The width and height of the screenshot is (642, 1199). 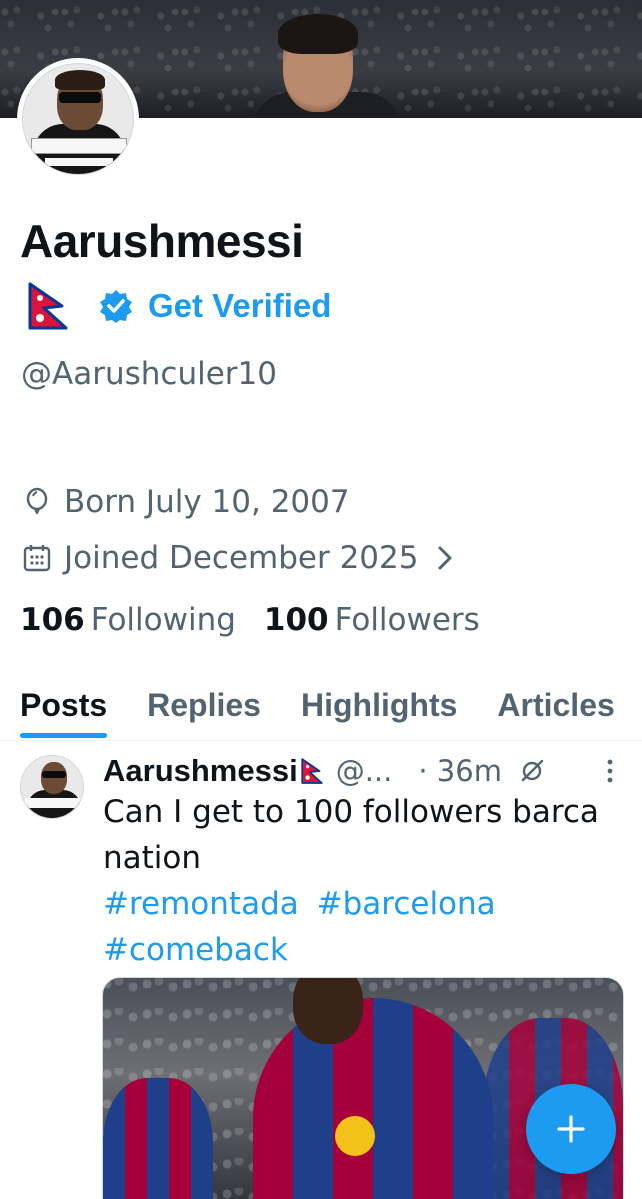 What do you see at coordinates (532, 771) in the screenshot?
I see `grok-icon` at bounding box center [532, 771].